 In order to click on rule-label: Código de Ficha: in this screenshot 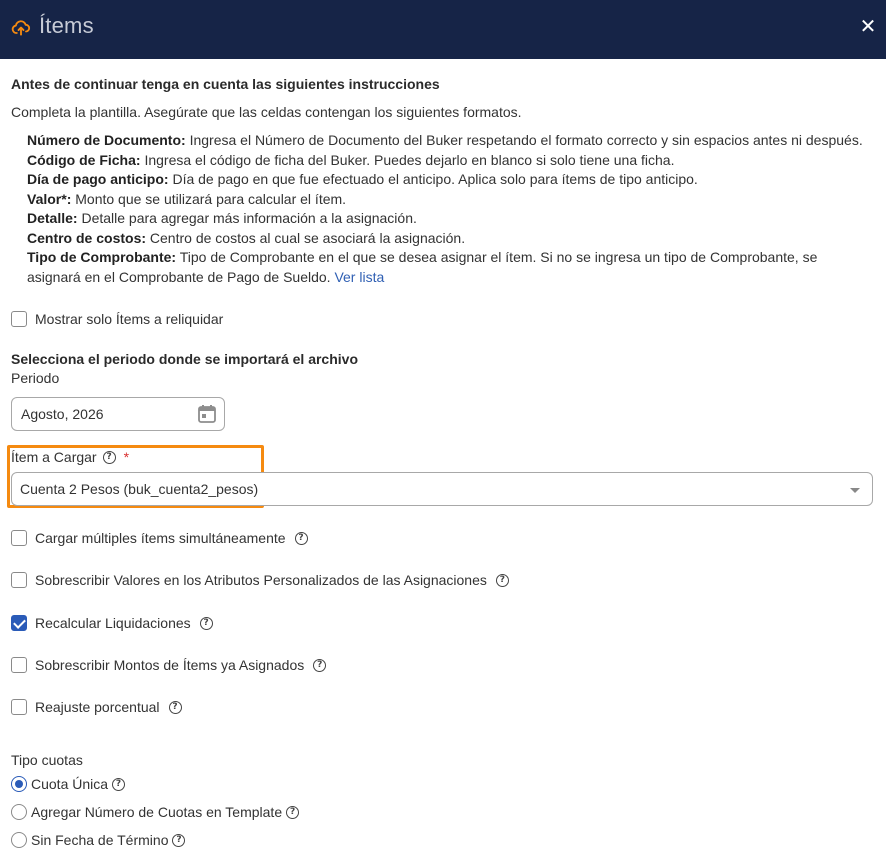, I will do `click(84, 159)`.